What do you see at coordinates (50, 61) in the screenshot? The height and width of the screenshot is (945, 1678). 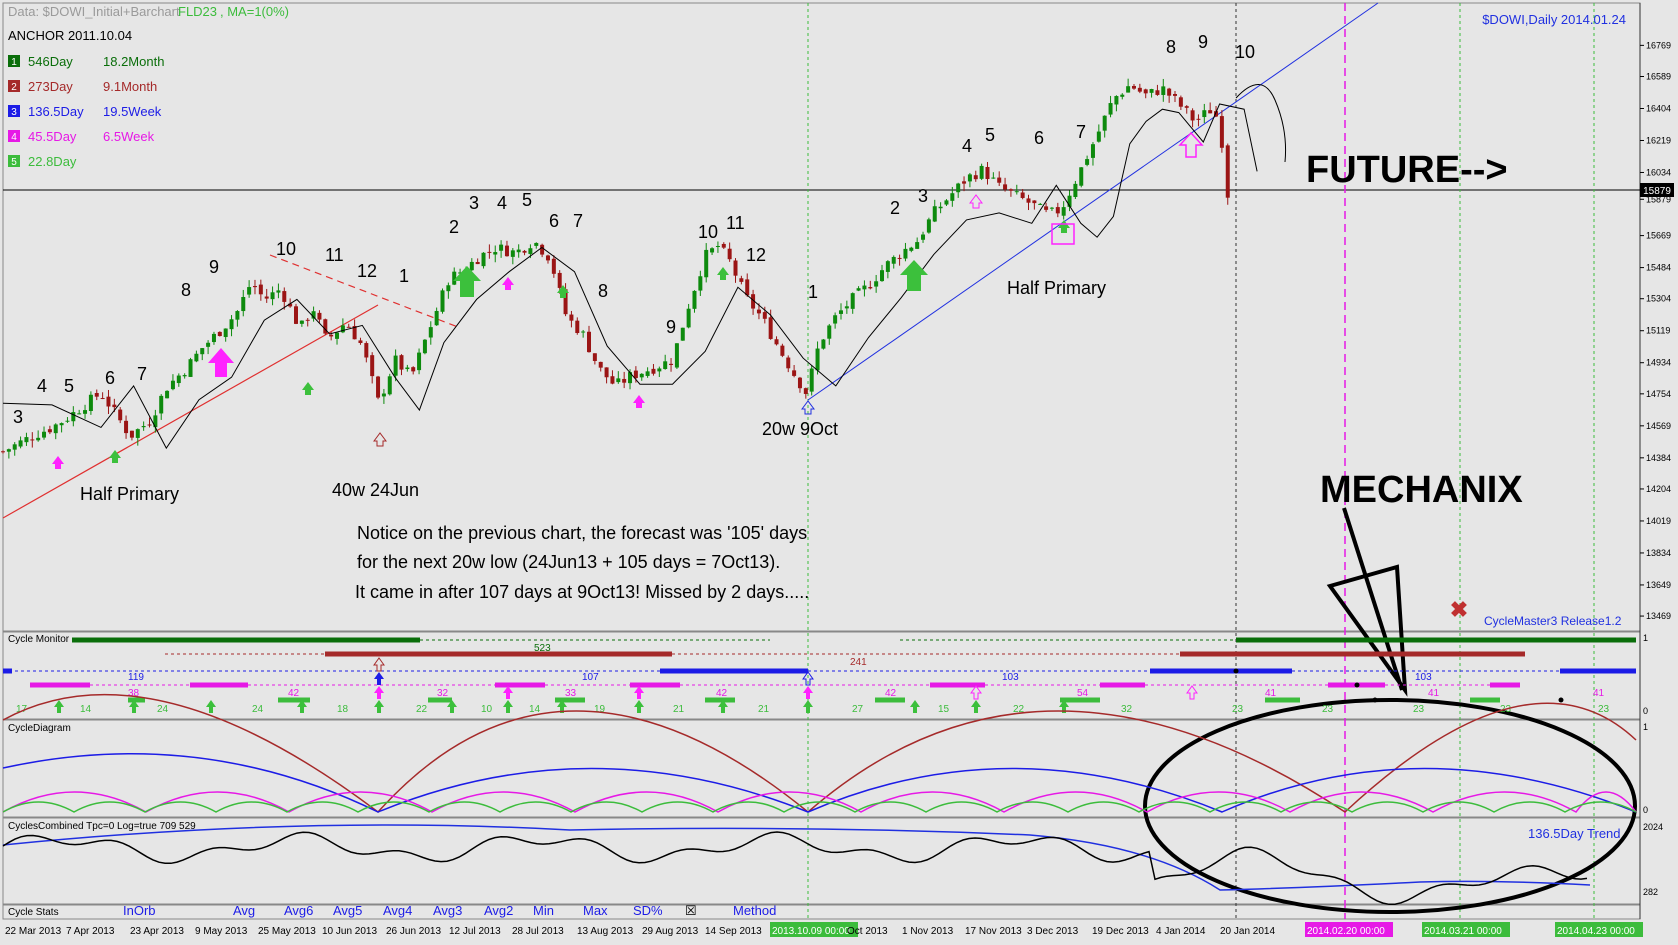 I see `legend-day-1: 546Day` at bounding box center [50, 61].